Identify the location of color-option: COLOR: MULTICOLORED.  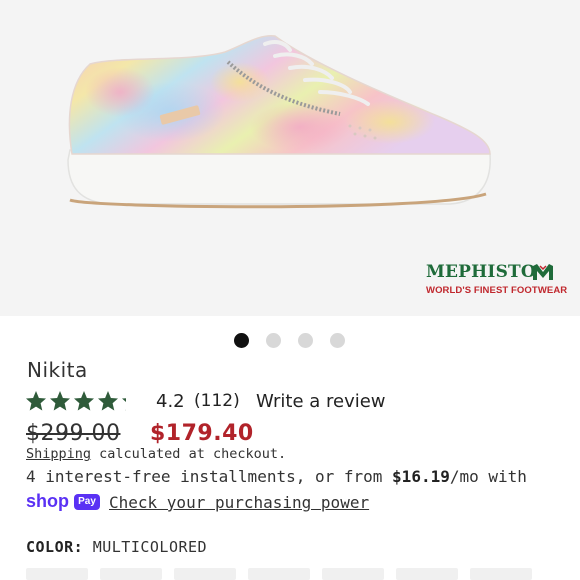
(116, 547).